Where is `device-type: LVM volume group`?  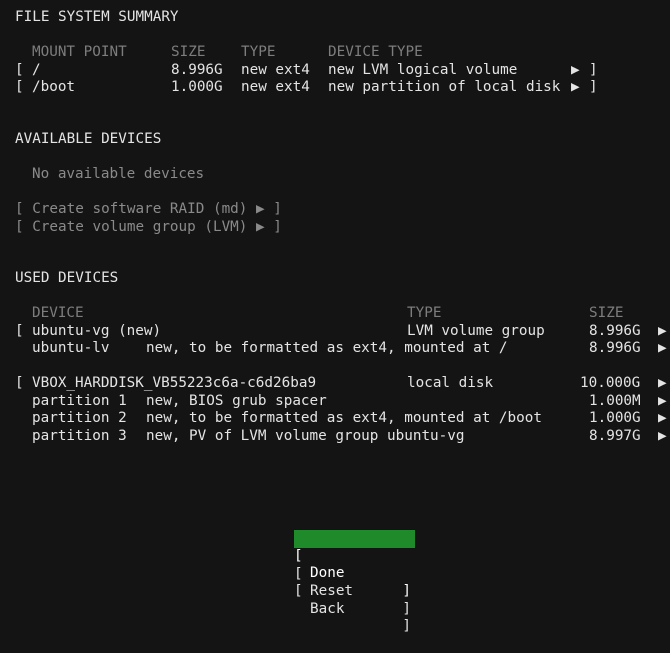
device-type: LVM volume group is located at coordinates (476, 330).